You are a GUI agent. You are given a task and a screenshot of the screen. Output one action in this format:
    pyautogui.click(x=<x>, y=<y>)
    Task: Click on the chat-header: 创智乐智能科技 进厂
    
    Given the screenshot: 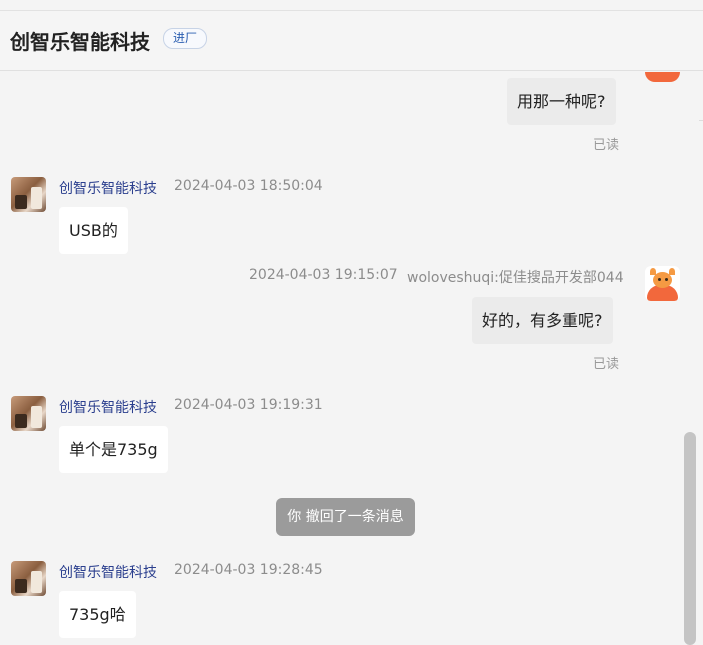 What is the action you would take?
    pyautogui.click(x=351, y=41)
    